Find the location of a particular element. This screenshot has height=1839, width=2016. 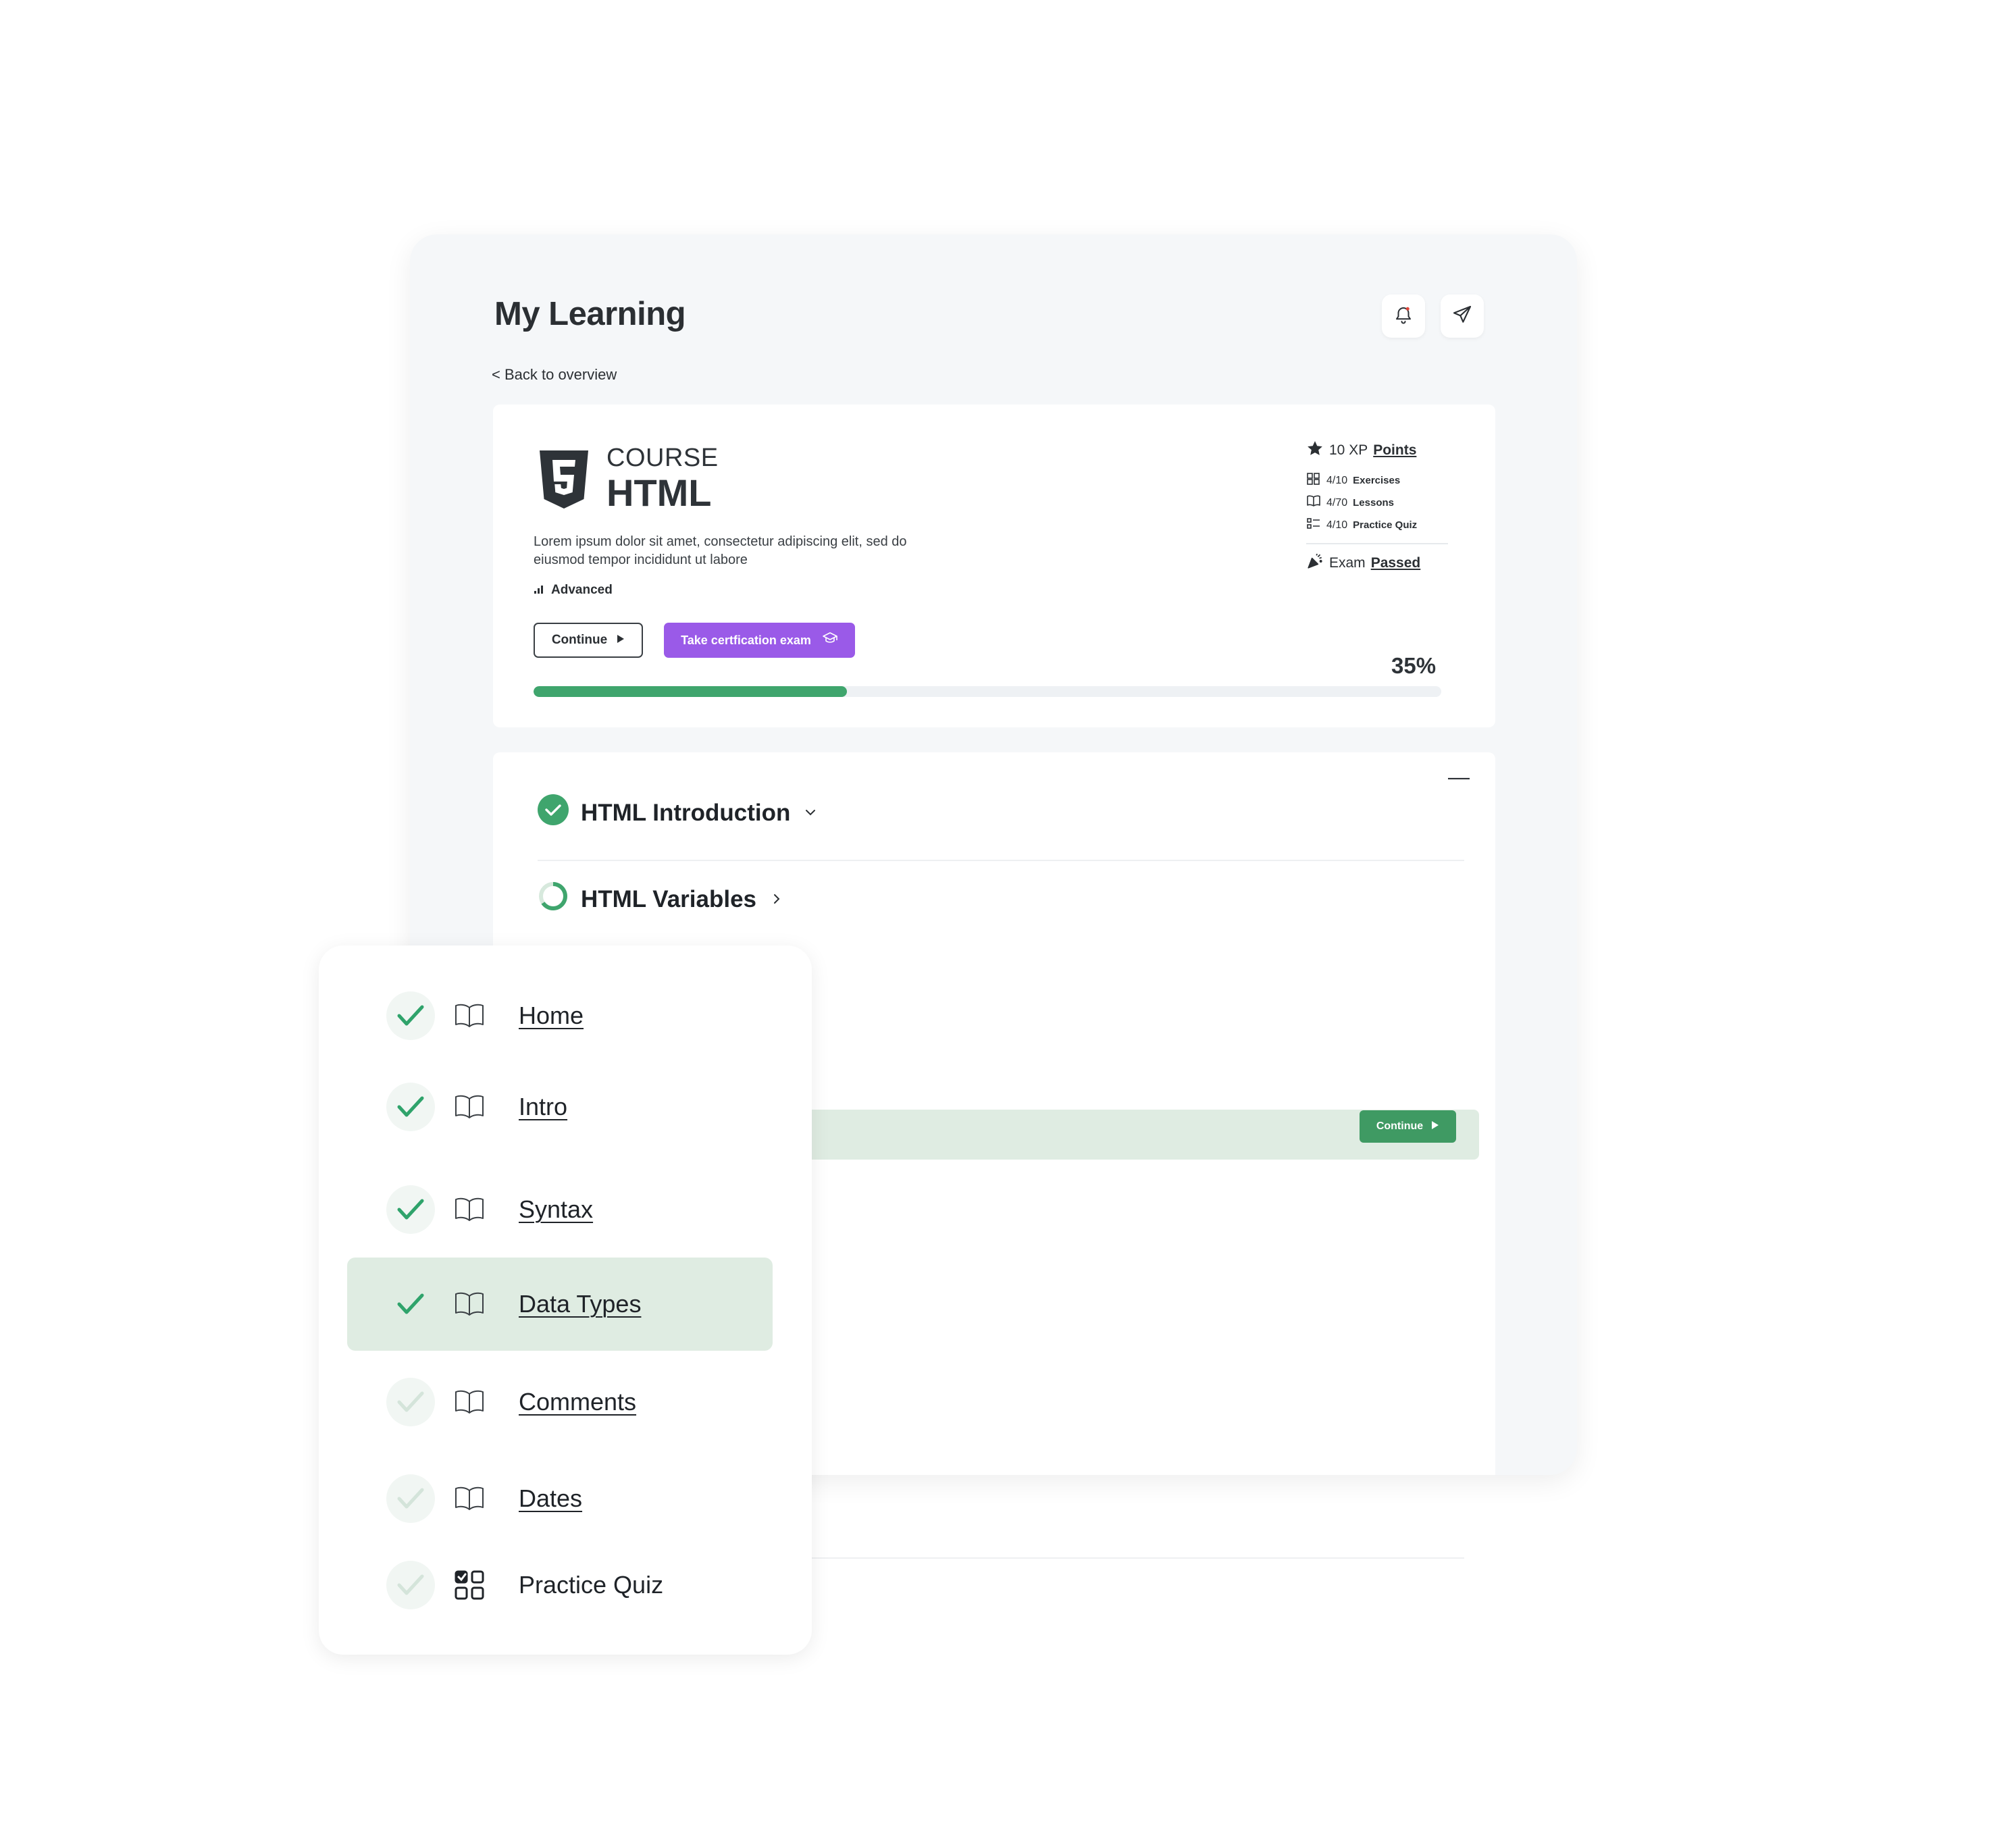

exam-stat: Exam Passed is located at coordinates (1377, 563).